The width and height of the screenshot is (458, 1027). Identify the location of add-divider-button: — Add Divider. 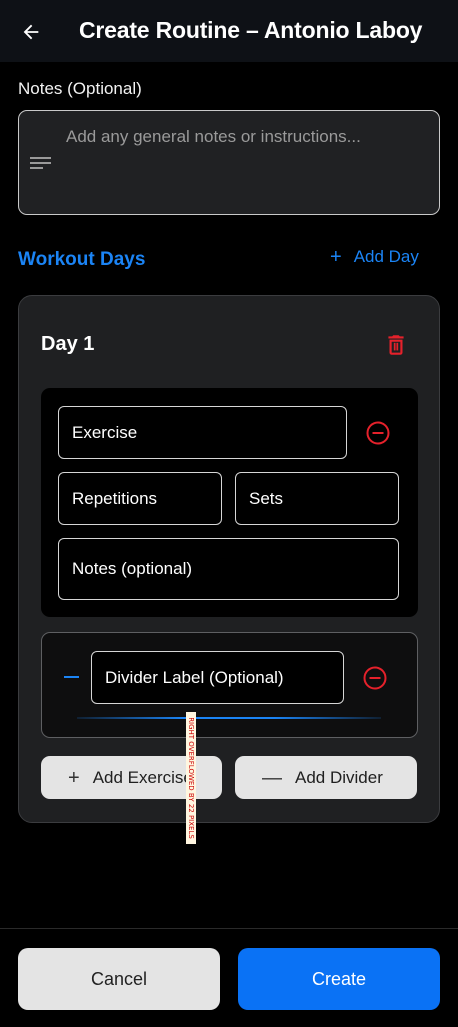
(326, 777).